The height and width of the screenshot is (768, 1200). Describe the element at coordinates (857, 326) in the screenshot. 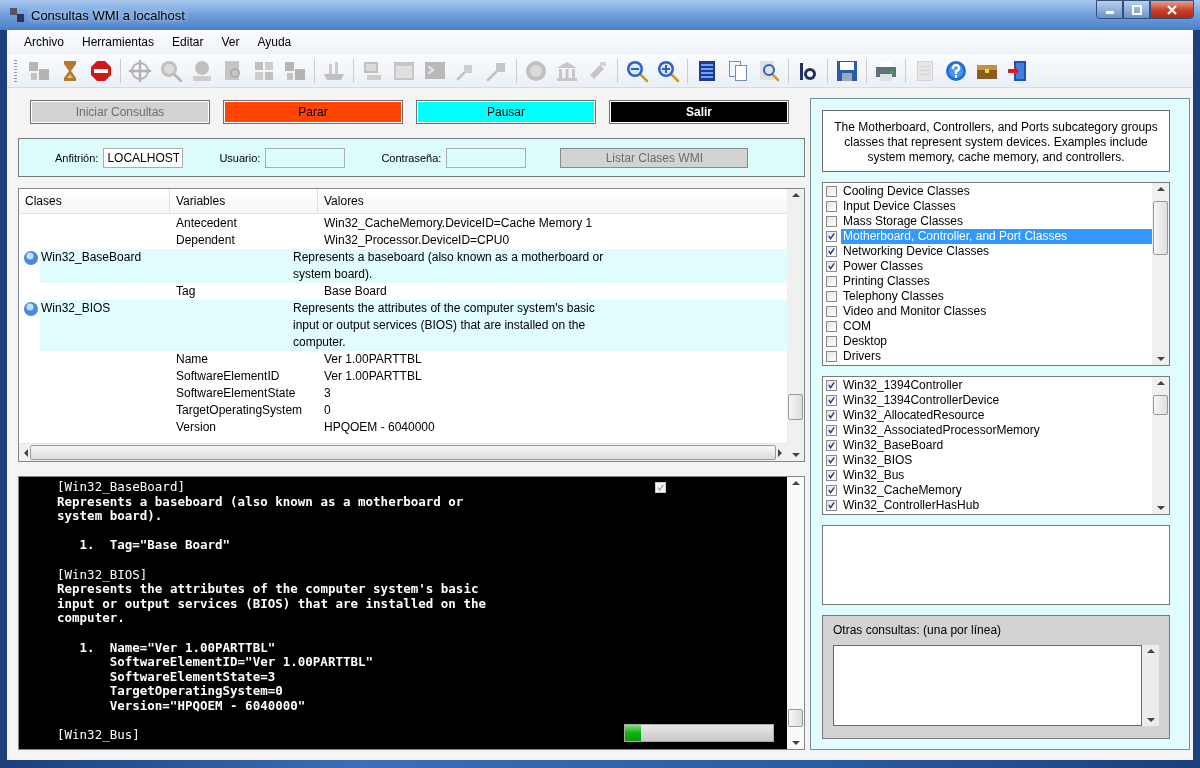

I see `list-item: COM` at that location.